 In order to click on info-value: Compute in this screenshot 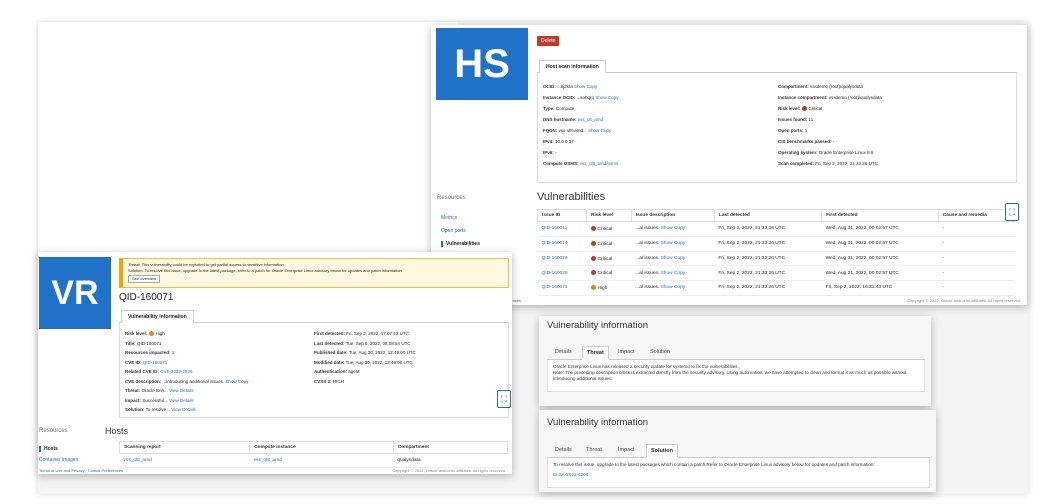, I will do `click(565, 108)`.